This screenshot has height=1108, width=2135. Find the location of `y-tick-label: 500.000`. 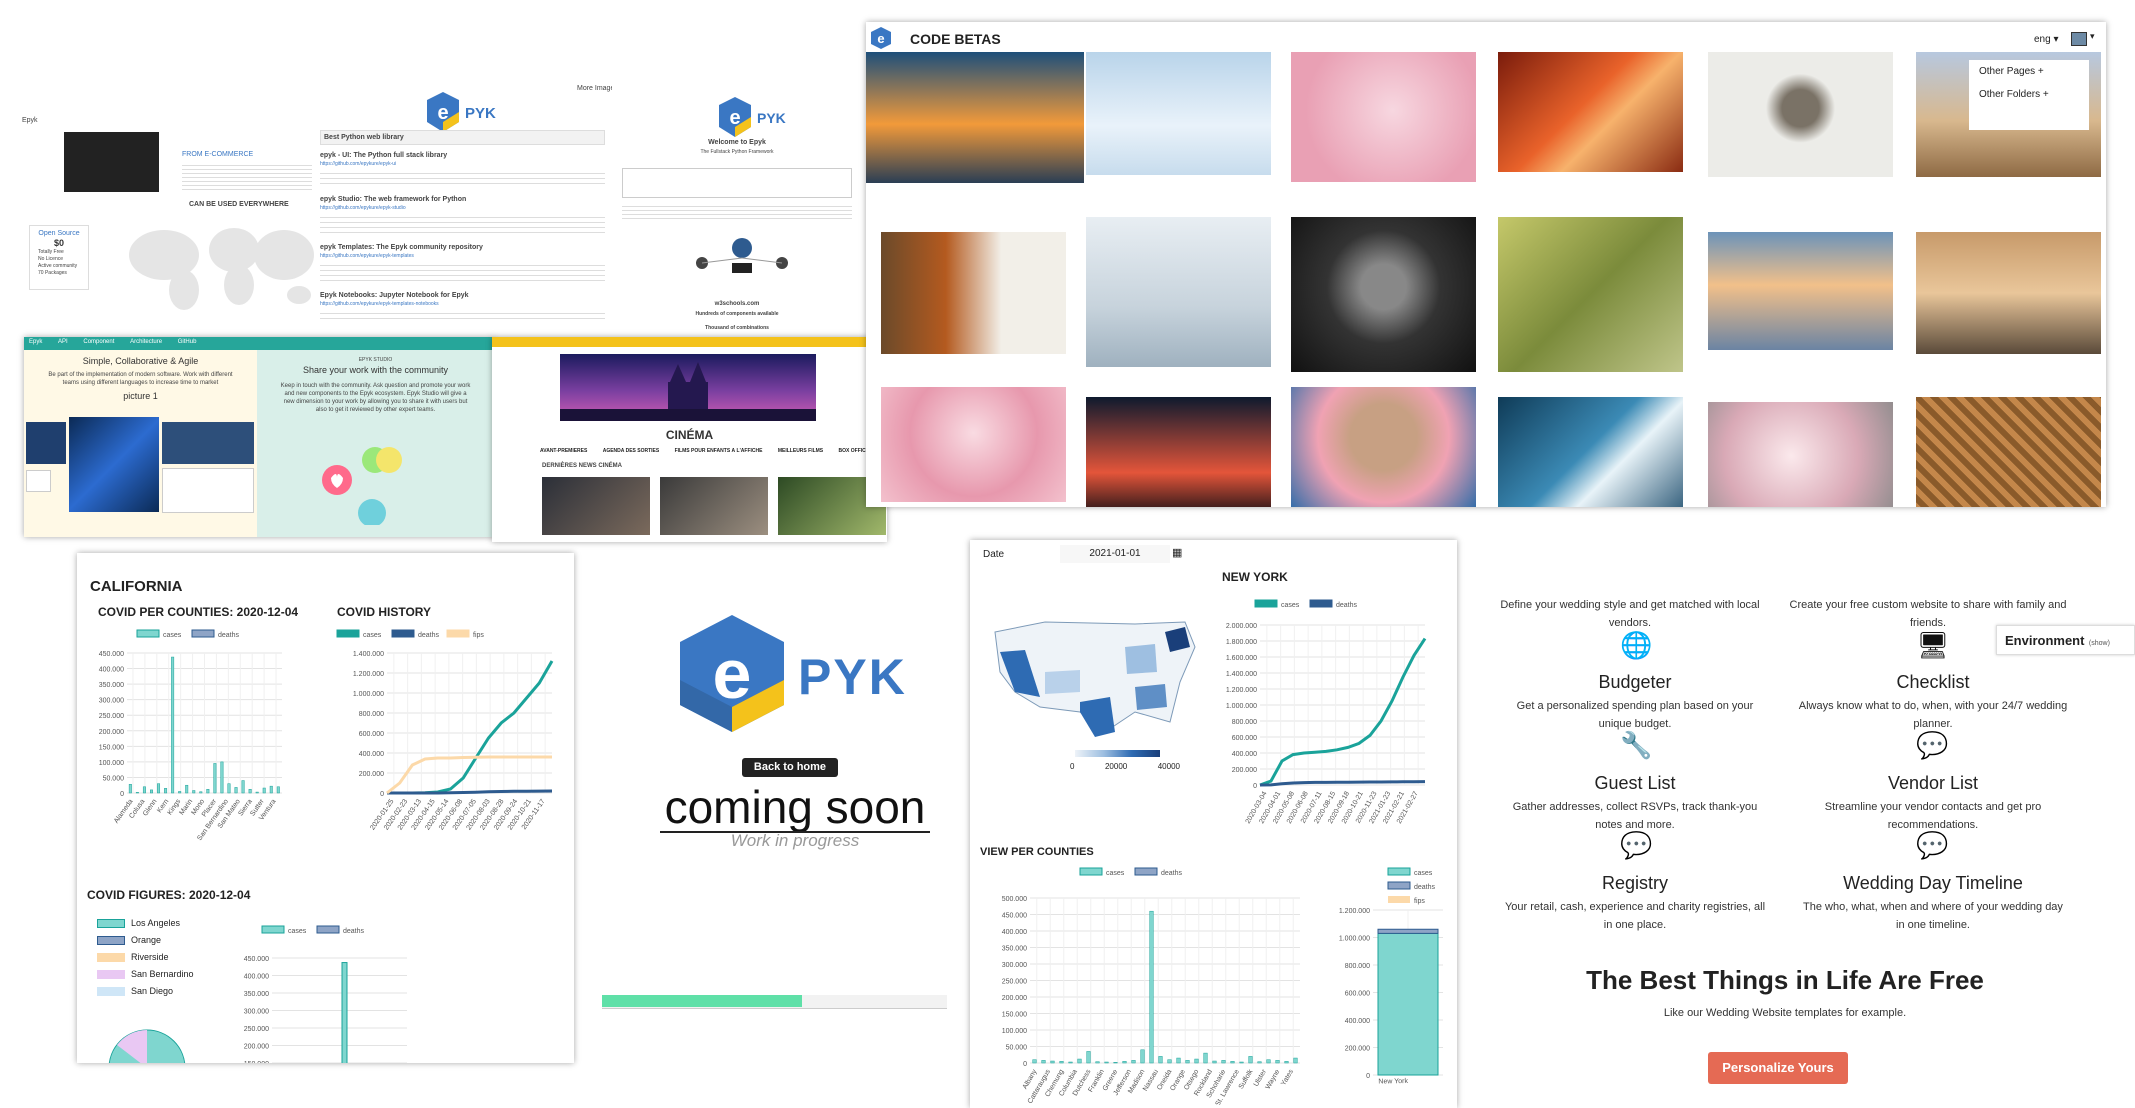

y-tick-label: 500.000 is located at coordinates (1014, 899).